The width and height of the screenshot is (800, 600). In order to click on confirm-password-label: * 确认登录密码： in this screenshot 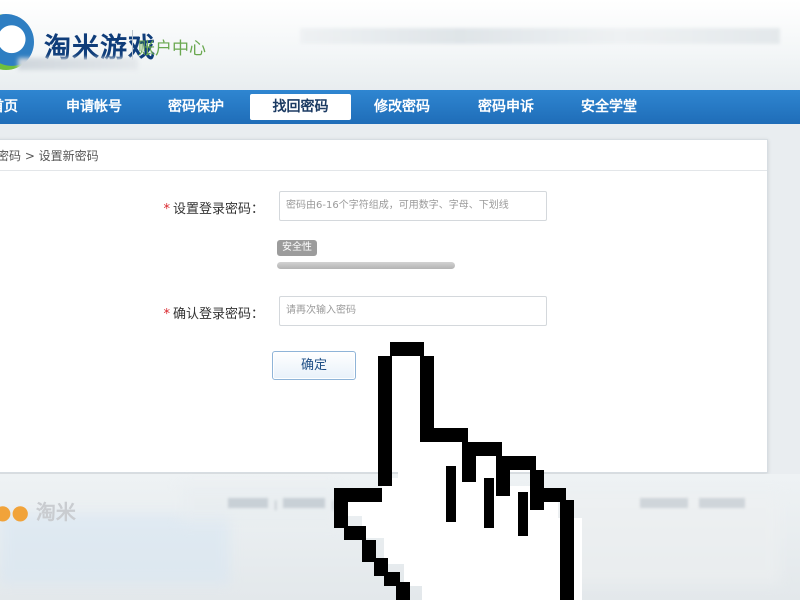, I will do `click(194, 312)`.